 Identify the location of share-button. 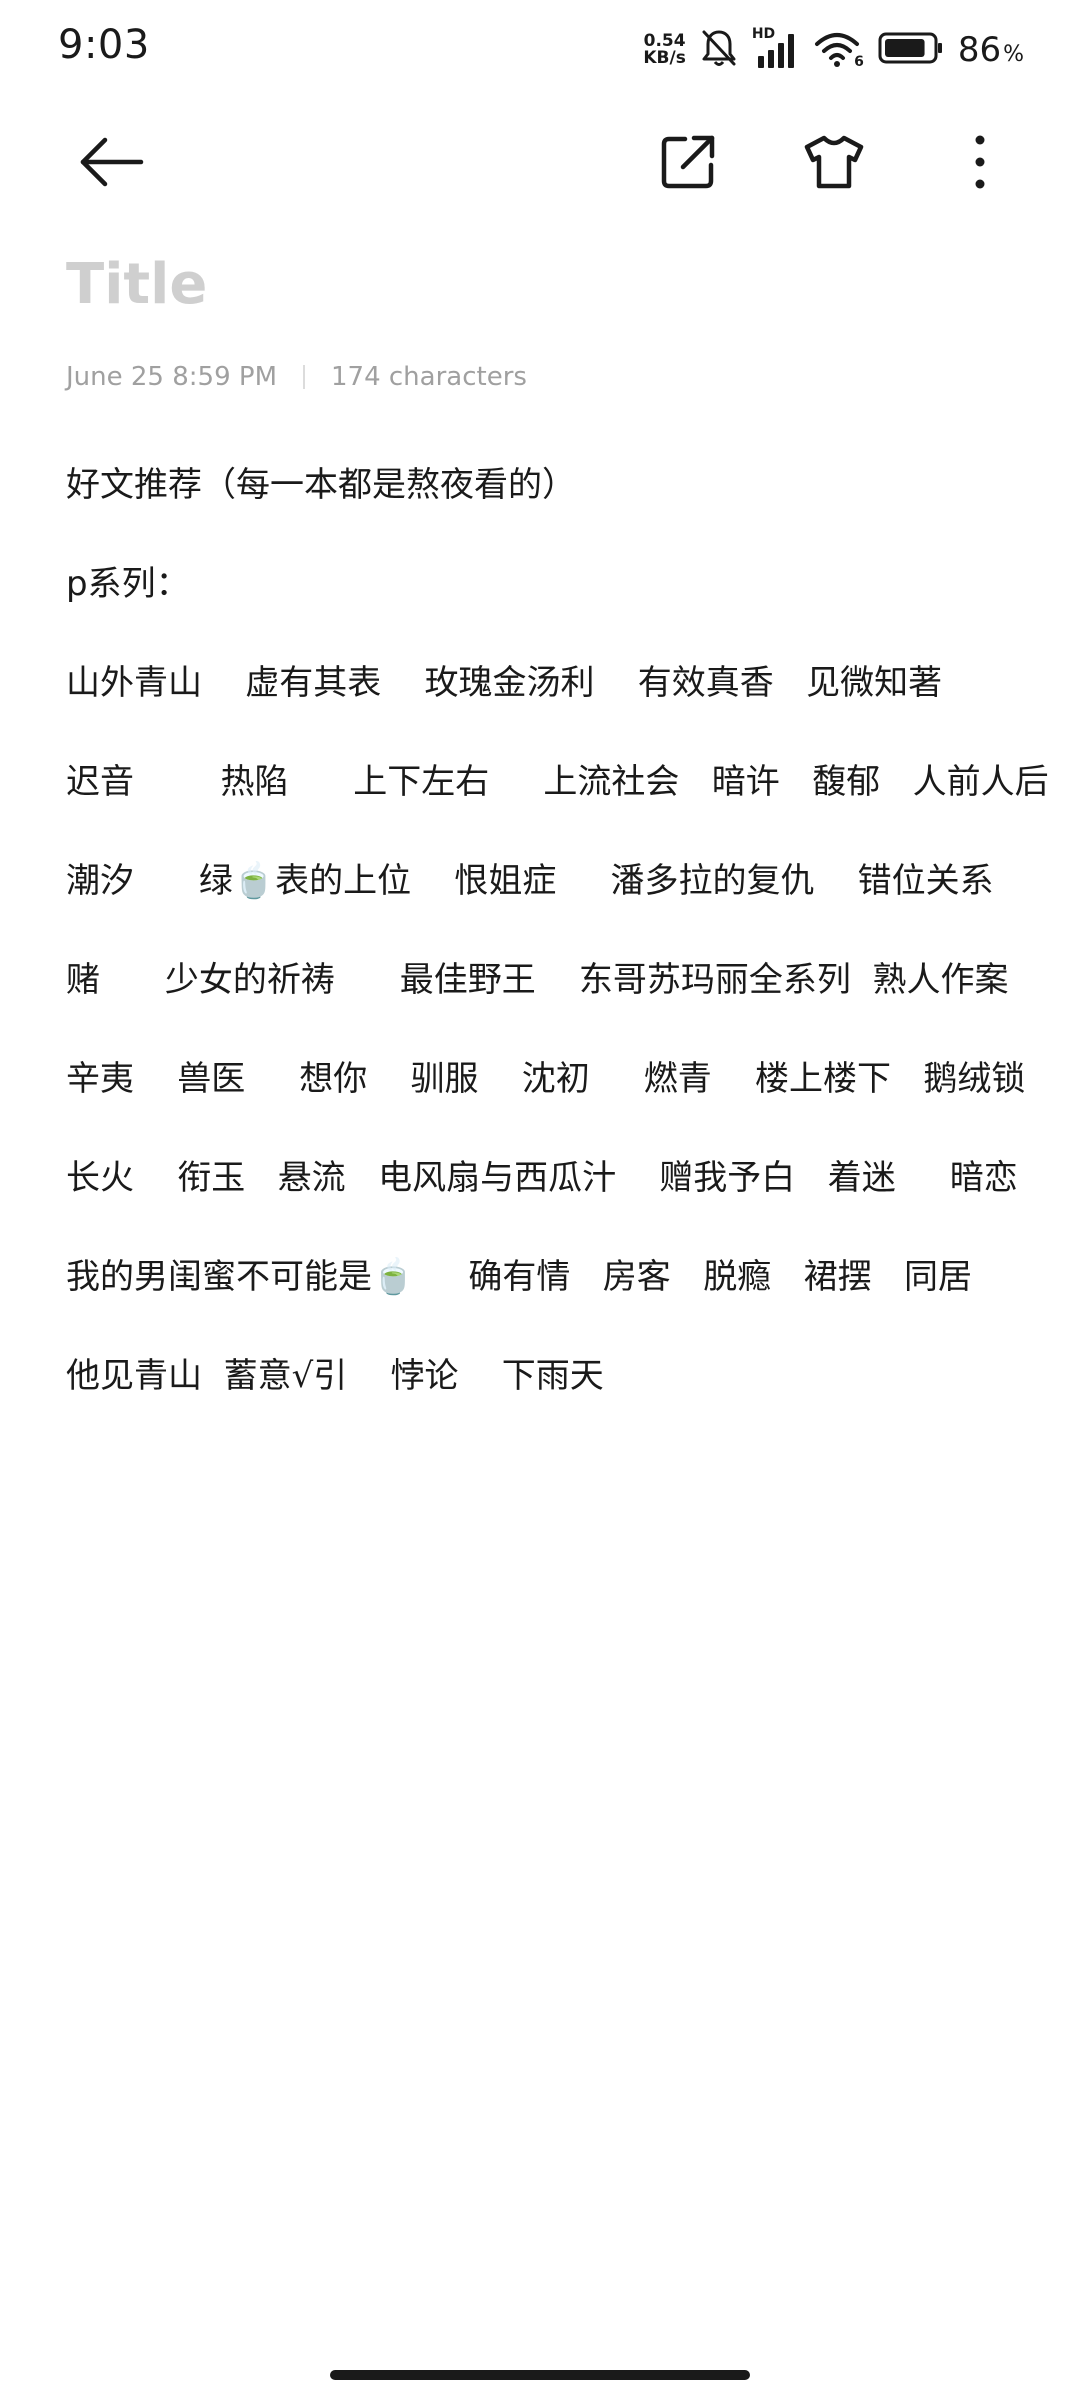
(688, 164).